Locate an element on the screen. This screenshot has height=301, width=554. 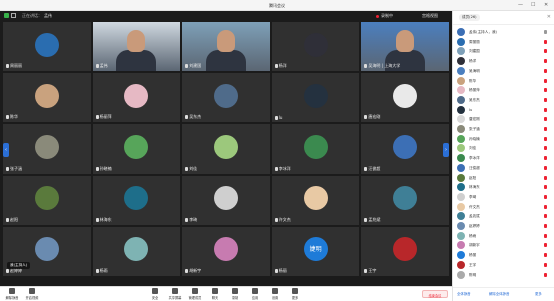
participant-tile: 杨丽萍 is located at coordinates (136, 98).